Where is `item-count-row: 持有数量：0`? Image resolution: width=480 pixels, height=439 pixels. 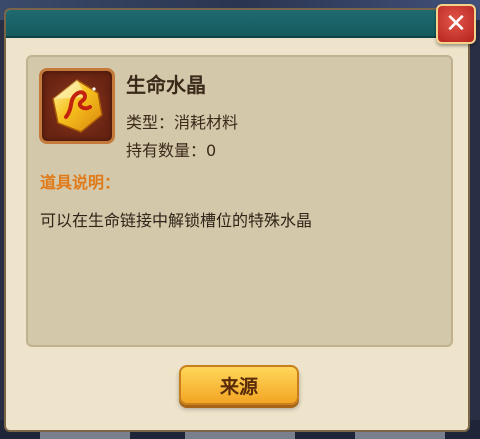
item-count-row: 持有数量：0 is located at coordinates (171, 149).